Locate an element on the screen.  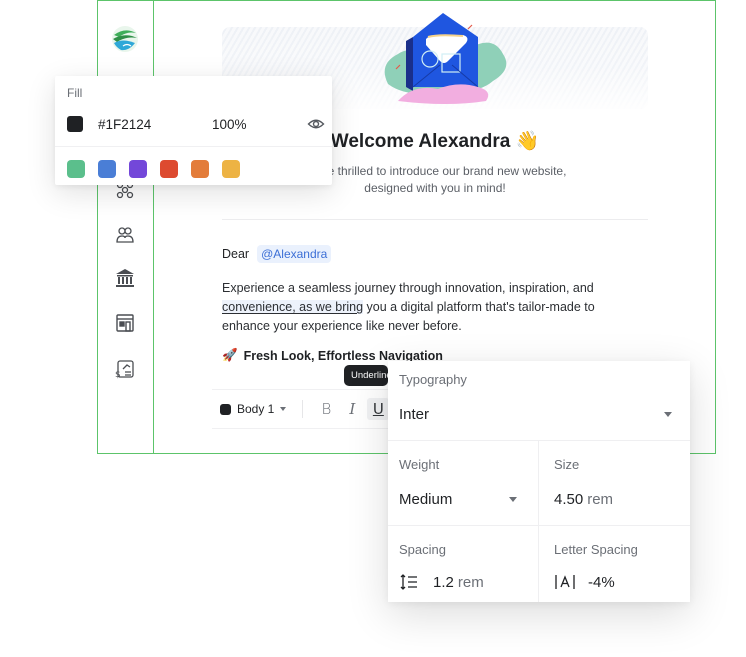
rocket-icon: 🚀 is located at coordinates (230, 355).